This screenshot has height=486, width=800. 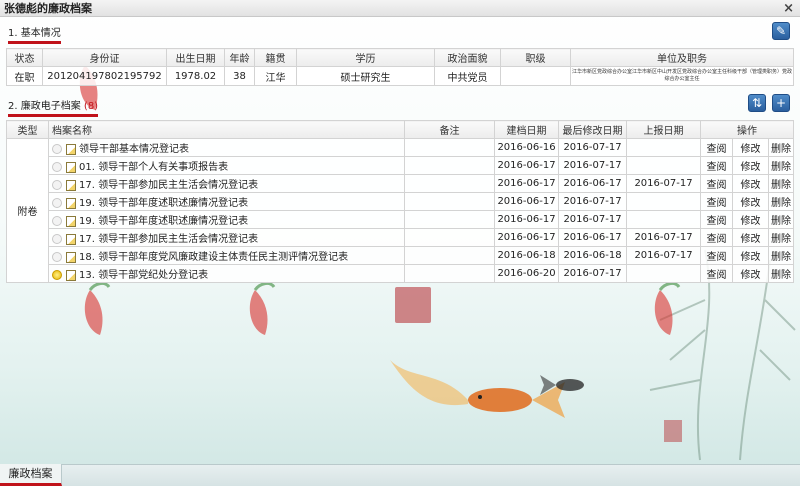 I want to click on basic-info-title: 1. 基本情况, so click(x=34, y=34).